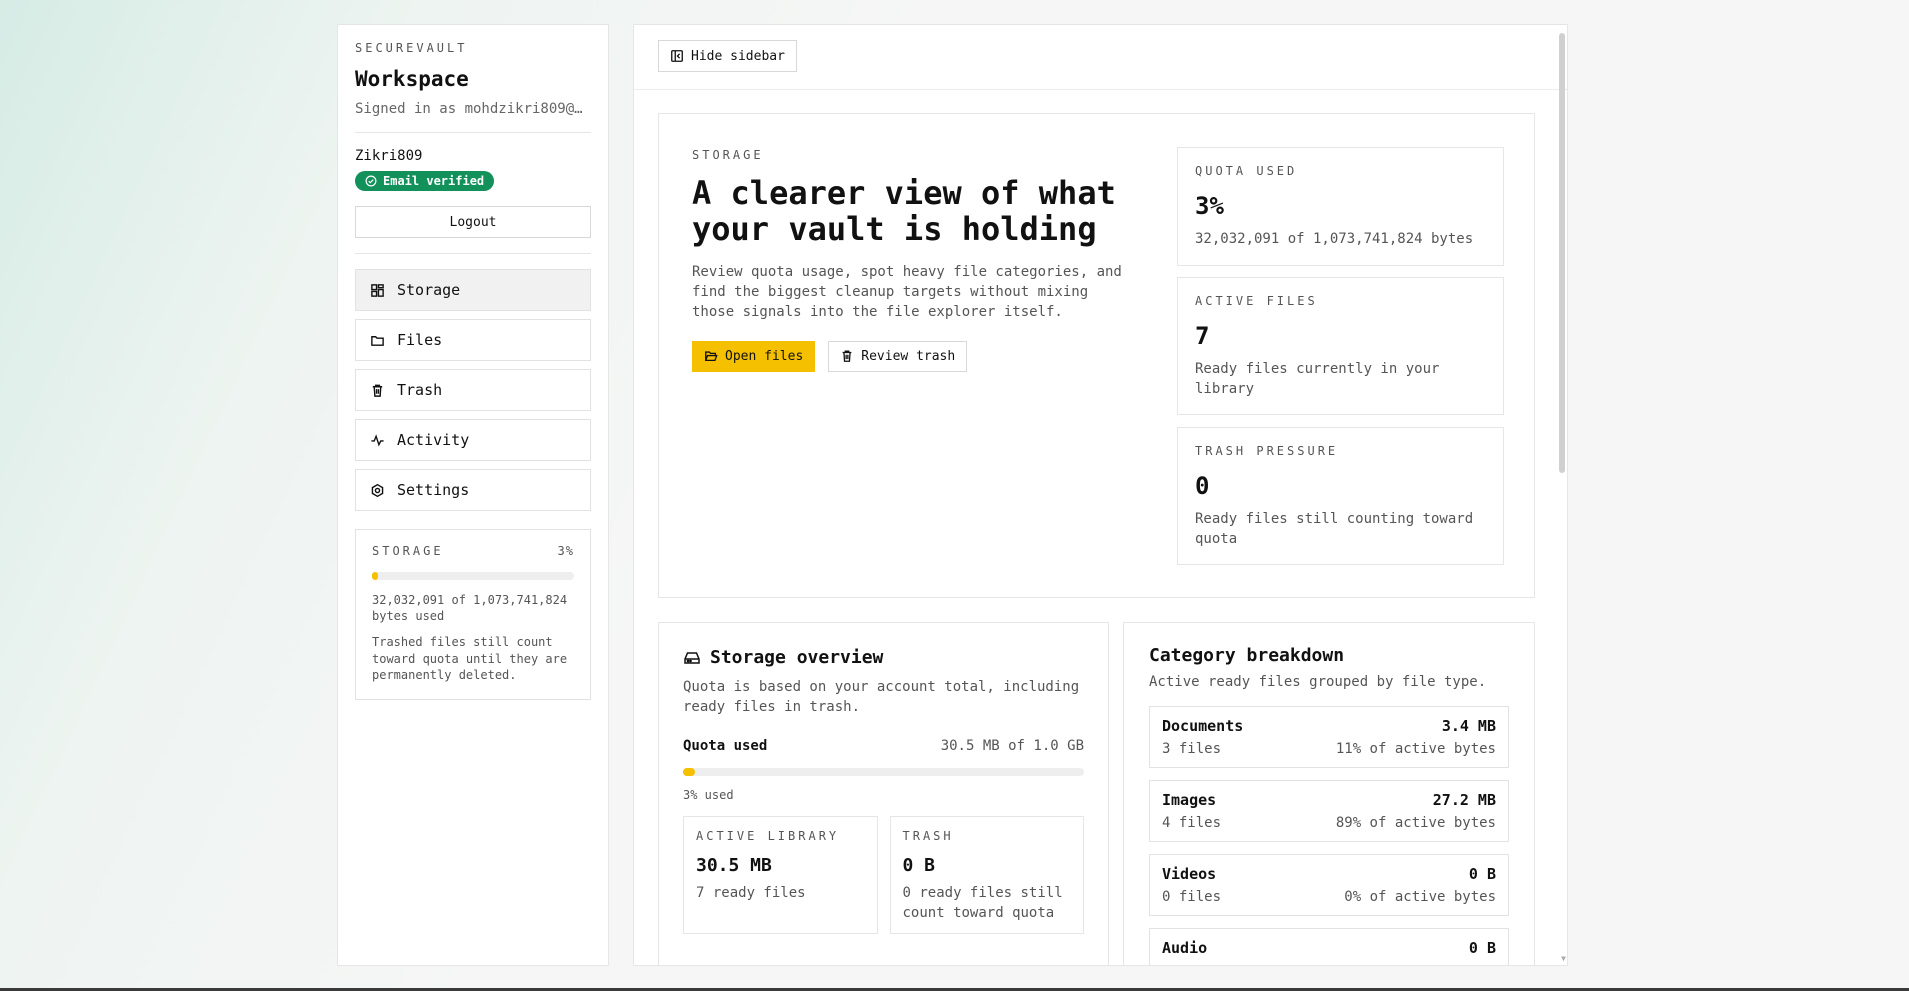  I want to click on badge-label: Email verified, so click(434, 181).